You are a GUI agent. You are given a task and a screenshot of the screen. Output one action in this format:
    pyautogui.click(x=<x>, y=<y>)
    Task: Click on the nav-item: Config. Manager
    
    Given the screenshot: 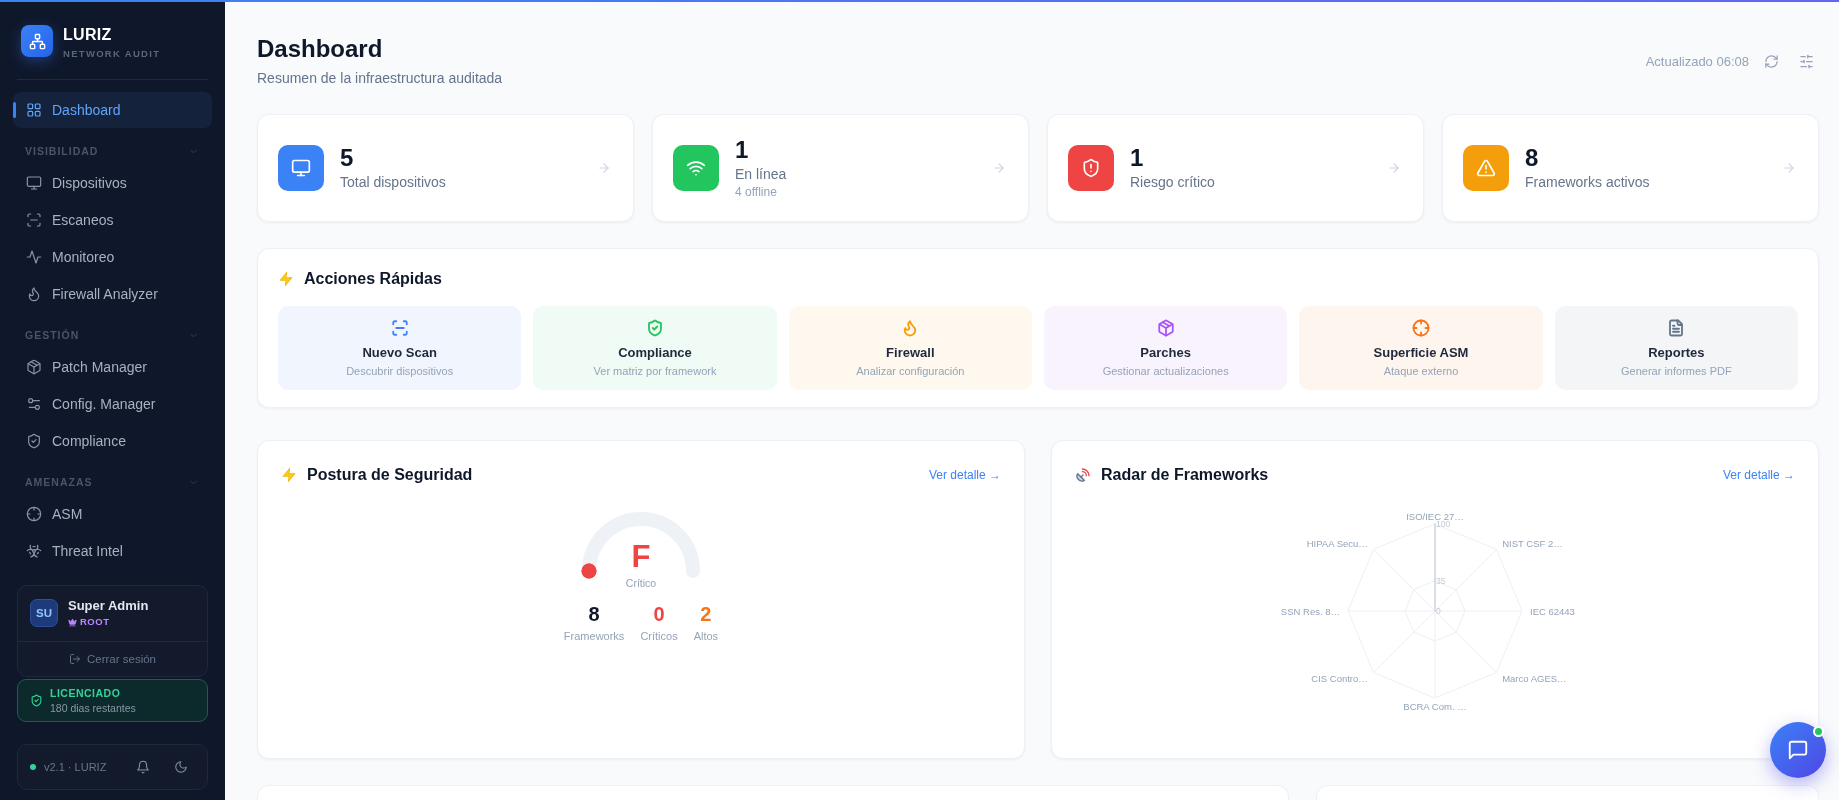 What is the action you would take?
    pyautogui.click(x=112, y=403)
    